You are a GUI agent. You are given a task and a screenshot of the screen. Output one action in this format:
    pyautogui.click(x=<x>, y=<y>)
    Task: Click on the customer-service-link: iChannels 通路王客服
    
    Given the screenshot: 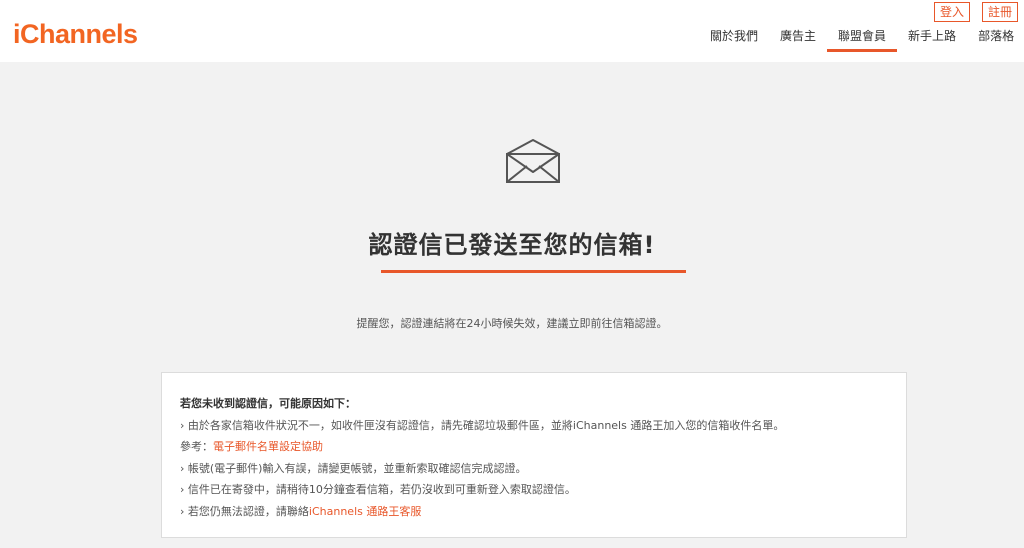 What is the action you would take?
    pyautogui.click(x=365, y=511)
    